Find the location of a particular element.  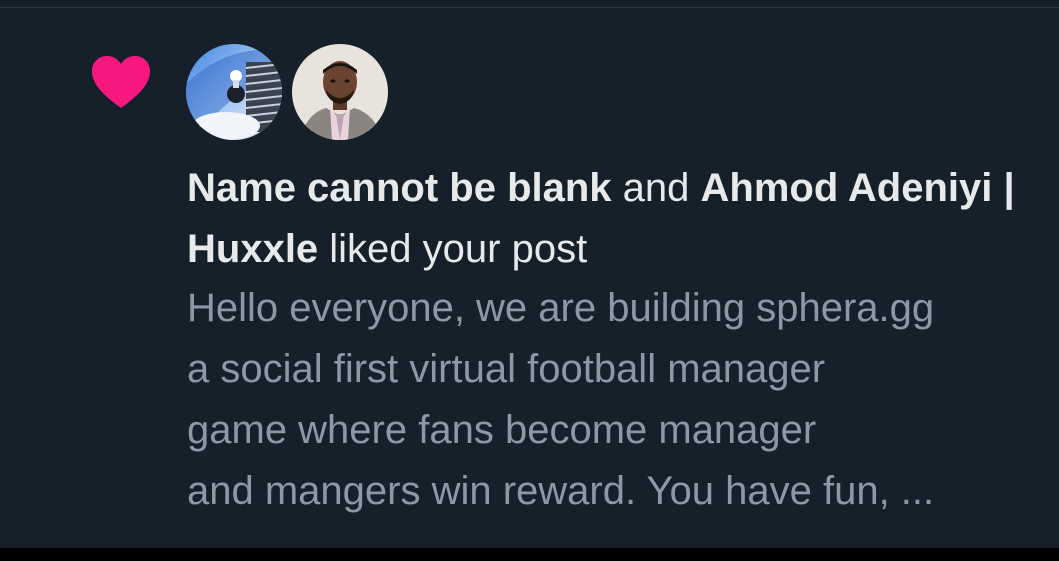

bottom-bar is located at coordinates (529, 554).